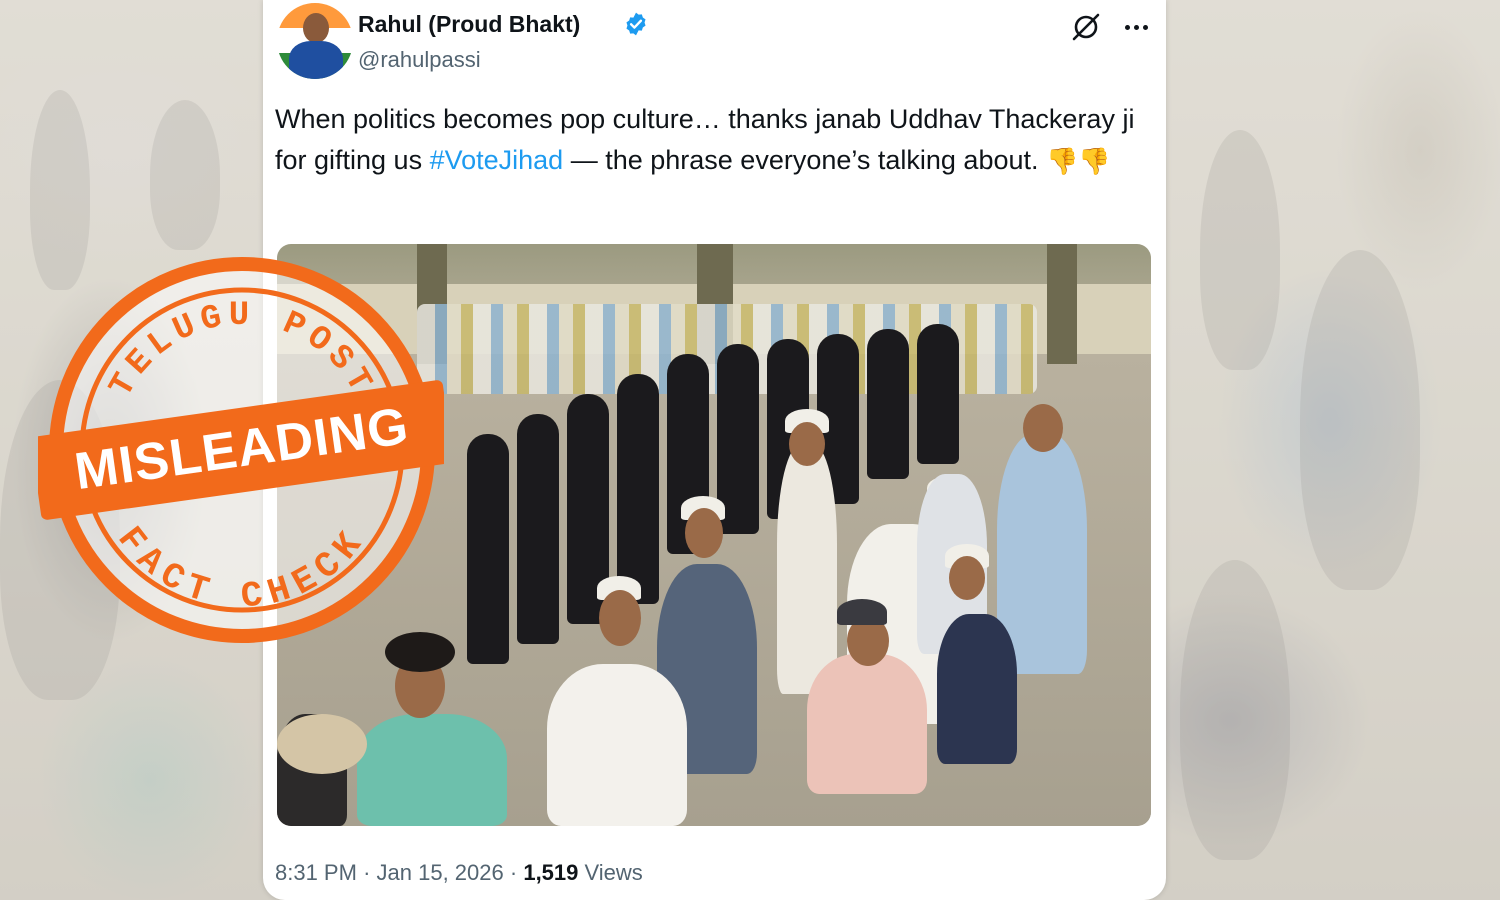 The height and width of the screenshot is (900, 1500). What do you see at coordinates (1078, 161) in the screenshot?
I see `thumbs-down-emoji: 👎👎` at bounding box center [1078, 161].